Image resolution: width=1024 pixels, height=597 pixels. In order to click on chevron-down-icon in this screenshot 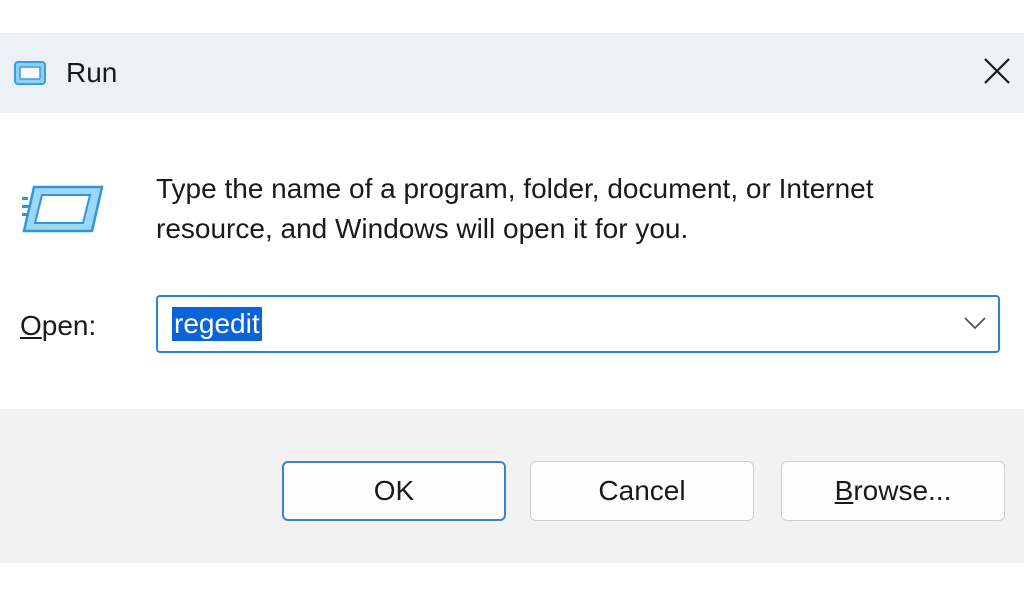, I will do `click(975, 325)`.